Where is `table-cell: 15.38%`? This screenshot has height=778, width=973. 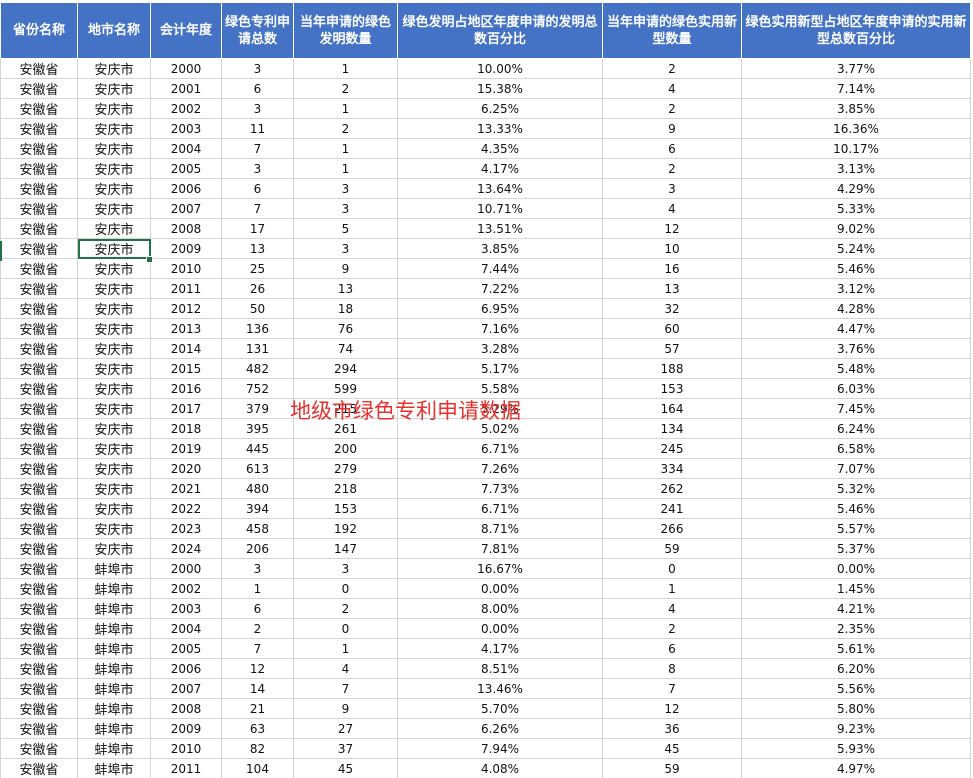
table-cell: 15.38% is located at coordinates (500, 88).